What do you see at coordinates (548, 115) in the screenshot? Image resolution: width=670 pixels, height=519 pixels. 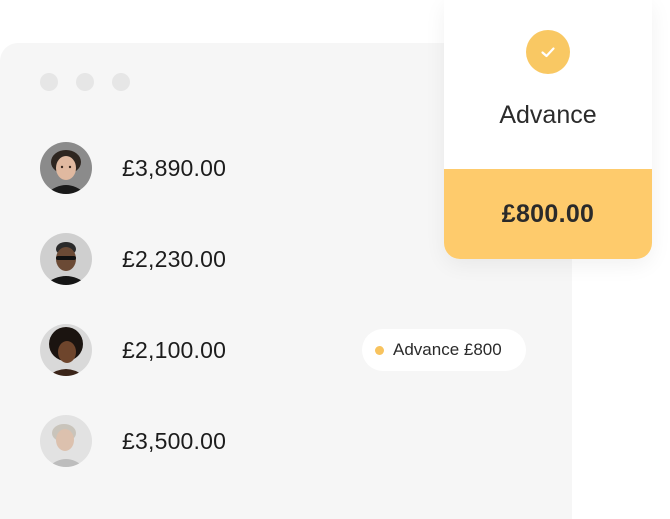 I see `advance-card-title: Advance` at bounding box center [548, 115].